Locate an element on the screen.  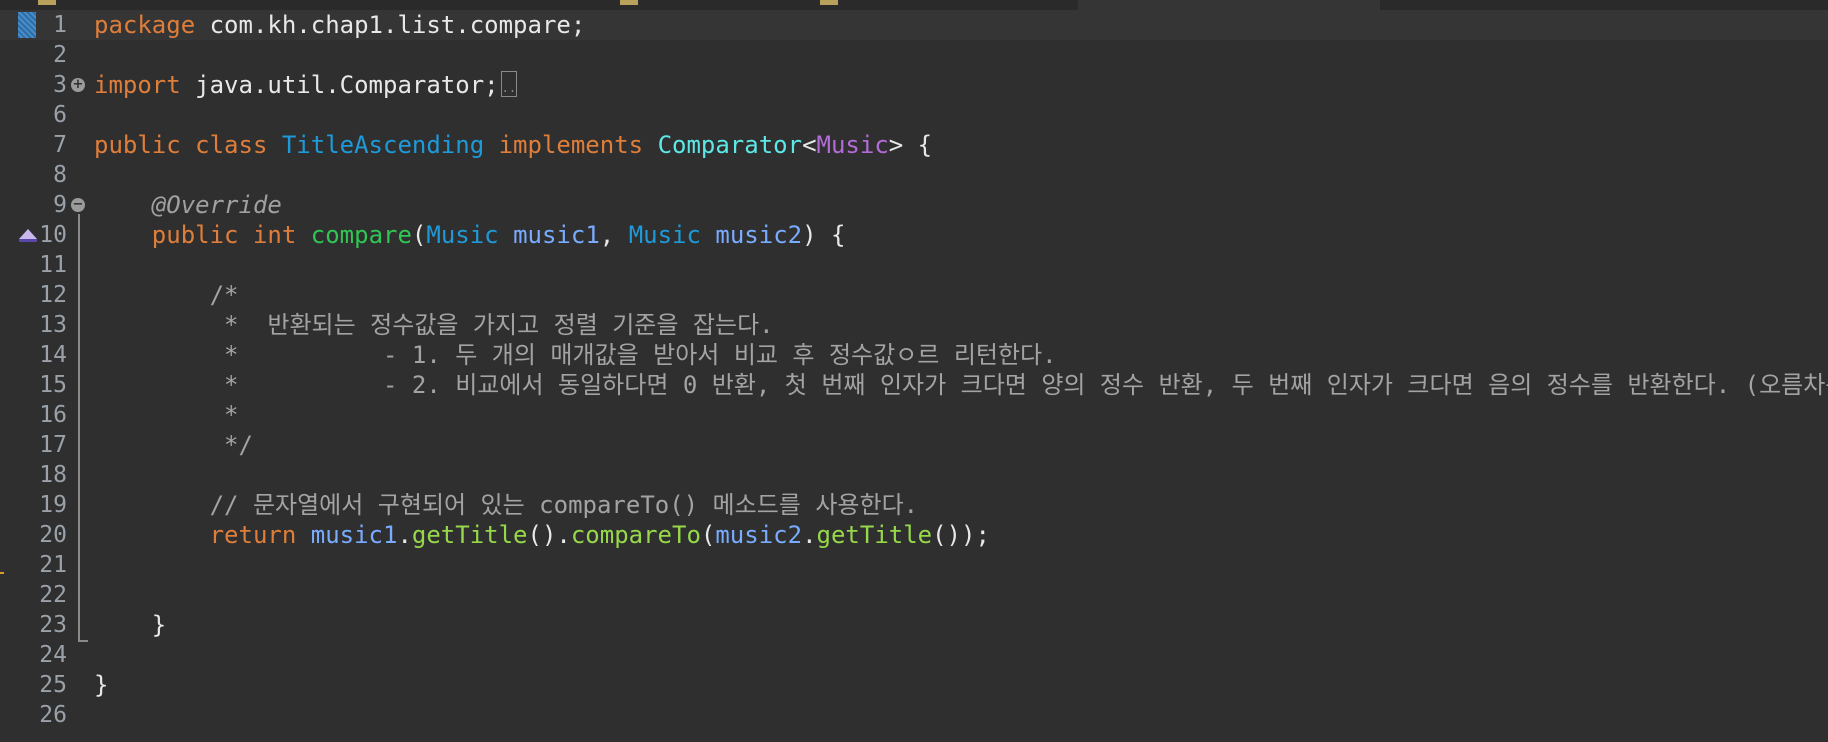
code-token: compareTo is located at coordinates (635, 535).